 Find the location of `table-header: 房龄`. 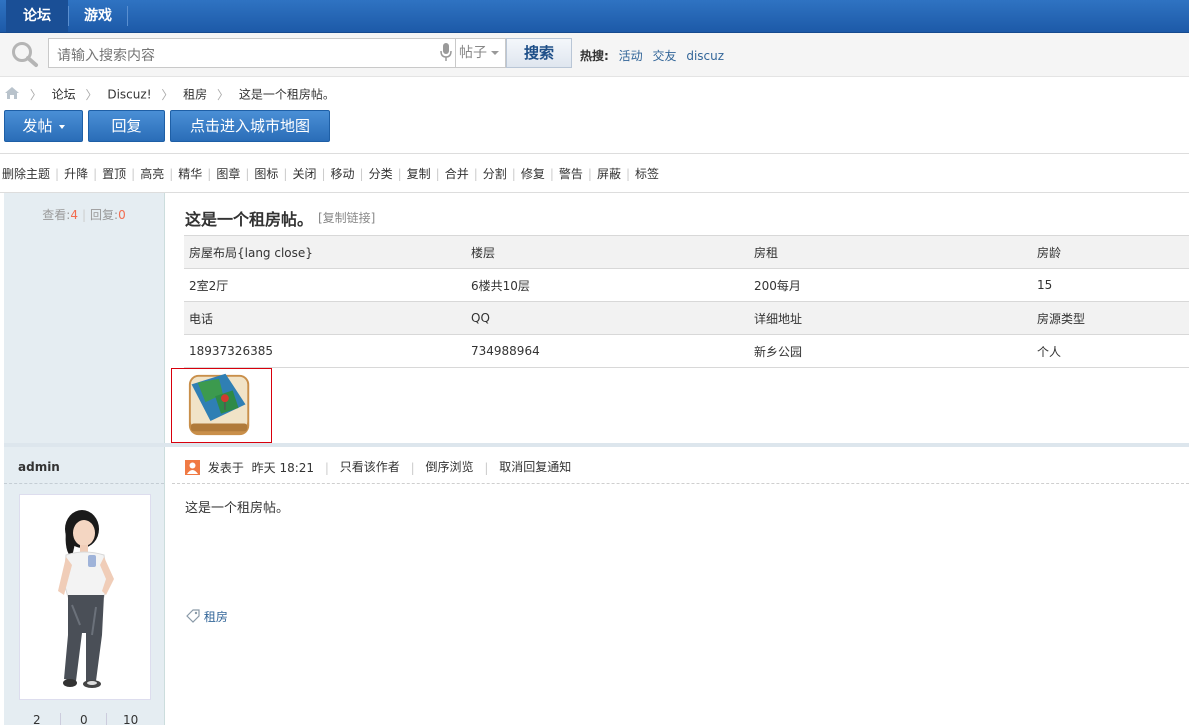

table-header: 房龄 is located at coordinates (1110, 252).